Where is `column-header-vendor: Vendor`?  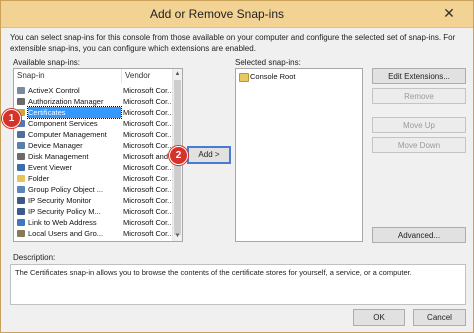 column-header-vendor: Vendor is located at coordinates (148, 76).